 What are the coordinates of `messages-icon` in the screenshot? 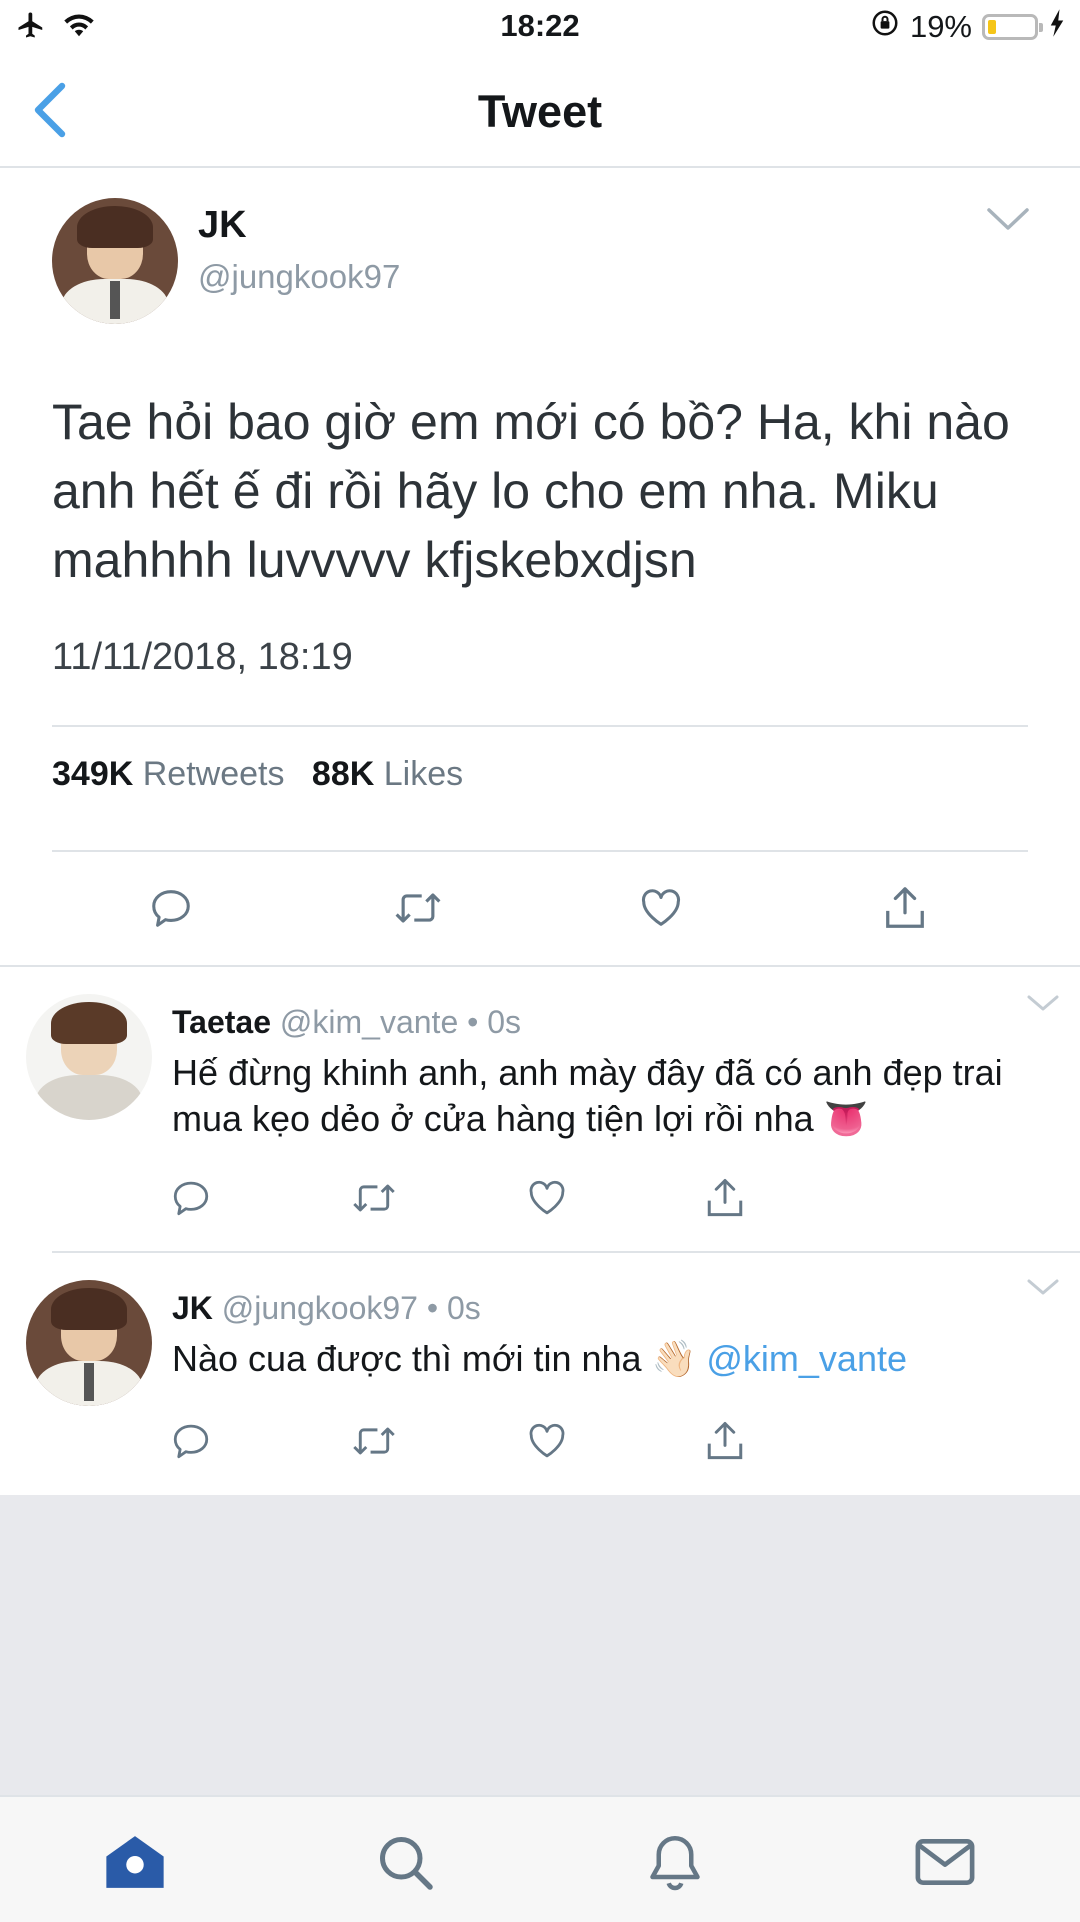 It's located at (945, 1862).